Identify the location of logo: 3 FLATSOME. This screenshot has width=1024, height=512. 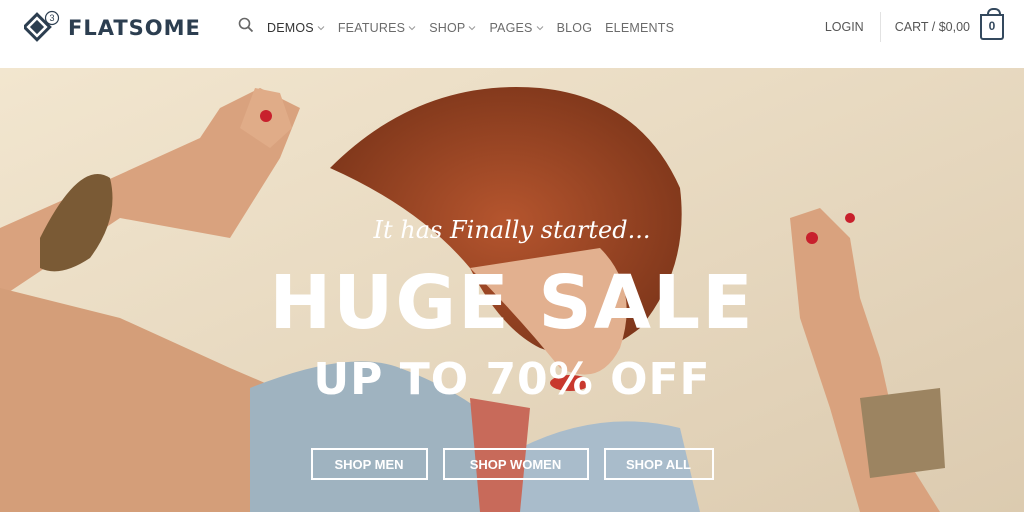
(111, 28).